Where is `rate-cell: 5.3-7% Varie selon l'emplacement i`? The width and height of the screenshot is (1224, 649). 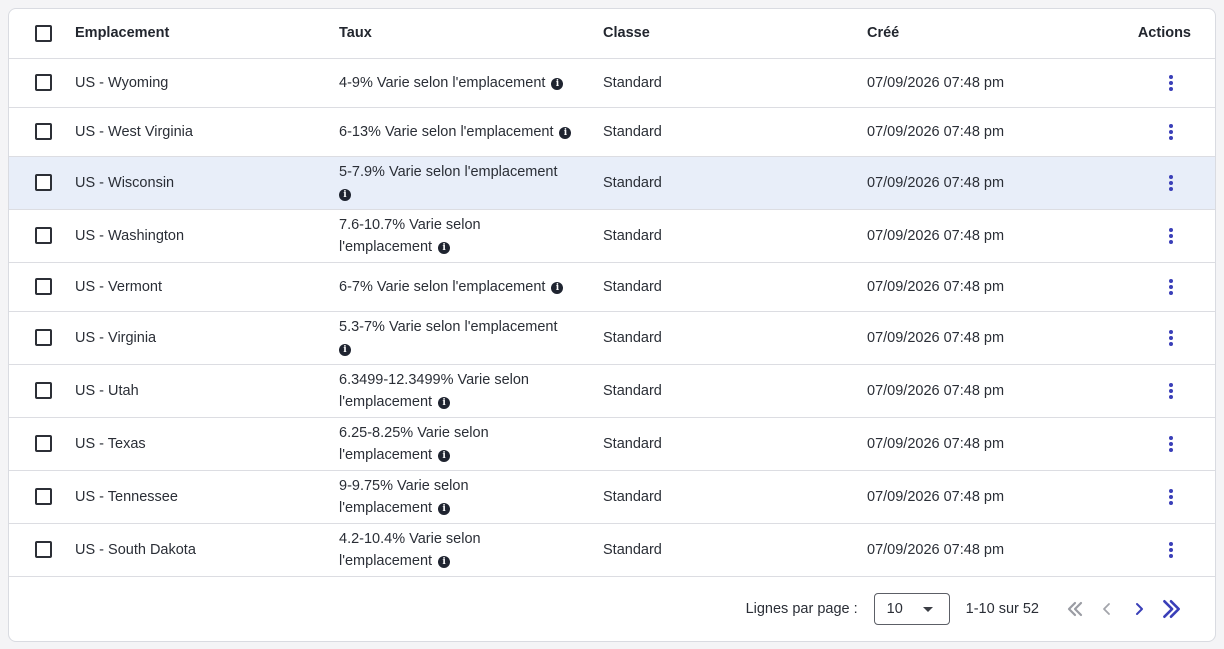
rate-cell: 5.3-7% Varie selon l'emplacement i is located at coordinates (471, 338).